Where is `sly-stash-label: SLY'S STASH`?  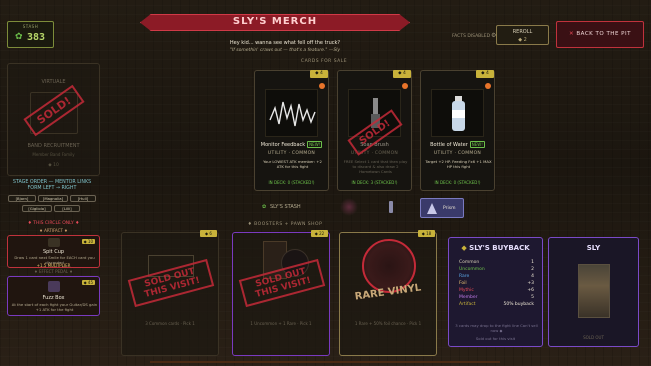
sly-stash-label: SLY'S STASH is located at coordinates (285, 207).